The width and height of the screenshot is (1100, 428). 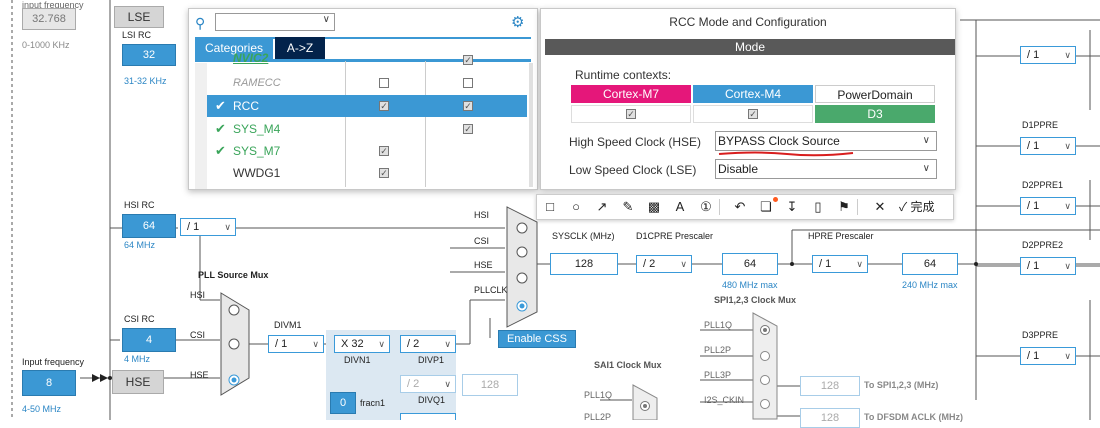 What do you see at coordinates (537, 339) in the screenshot?
I see `enable-css-button: Enable CSS` at bounding box center [537, 339].